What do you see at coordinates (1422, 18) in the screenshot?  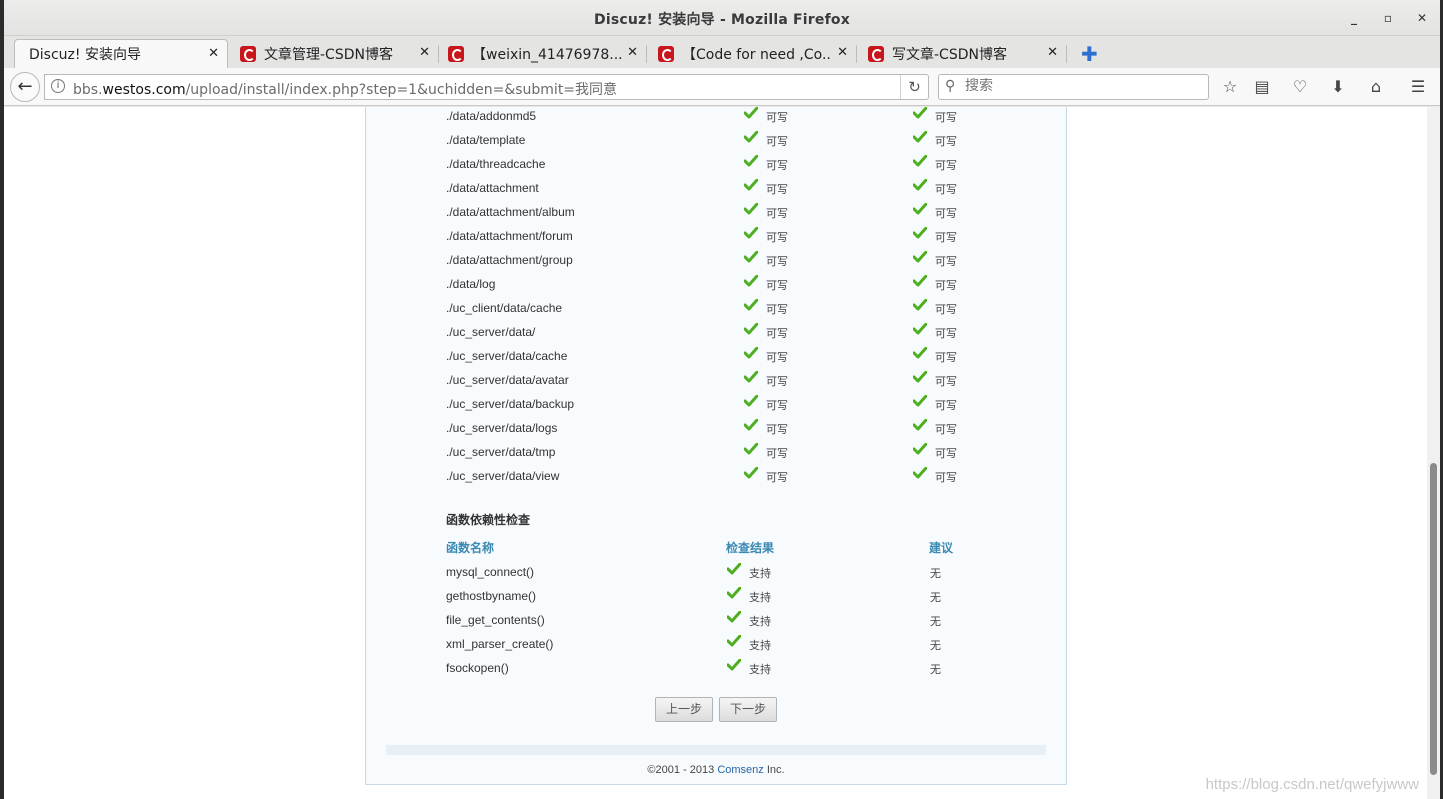 I see `close-window-icon: ✕` at bounding box center [1422, 18].